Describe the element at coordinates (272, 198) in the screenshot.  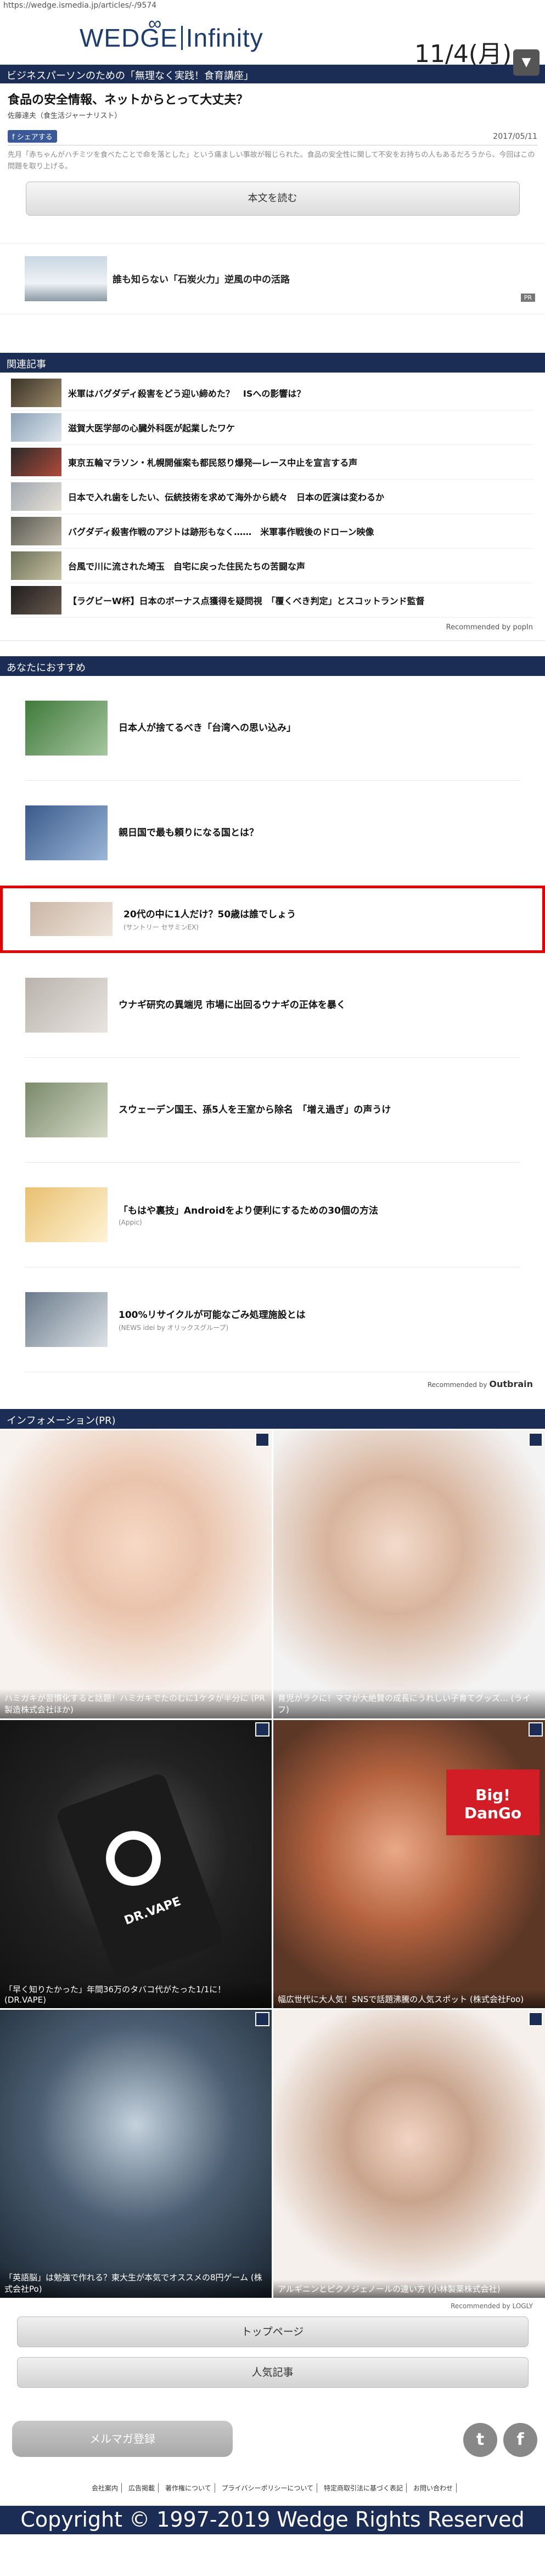
I see `read-more-button: 本文を読む` at that location.